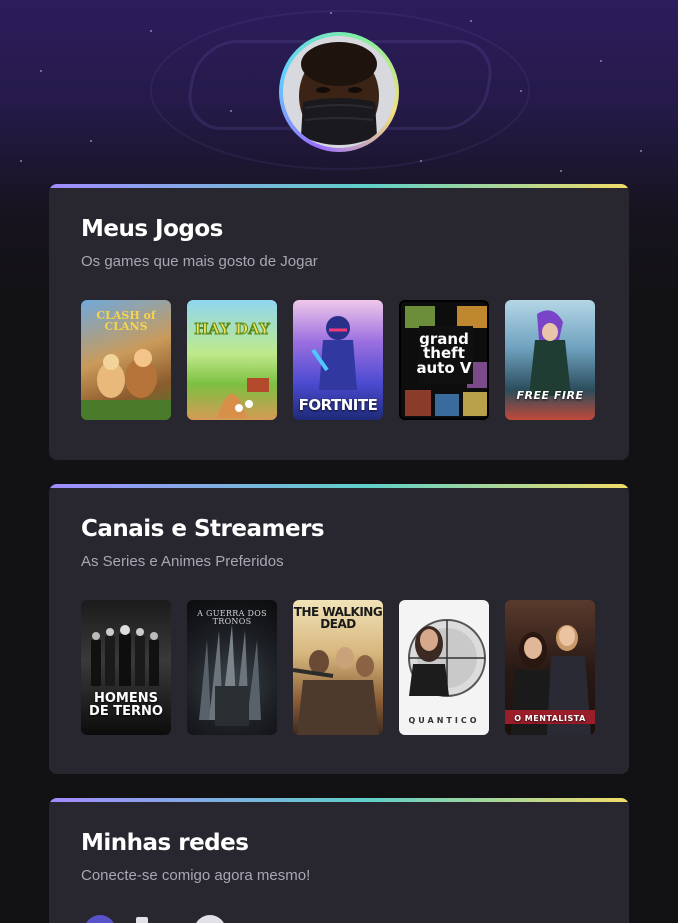 This screenshot has height=923, width=678. I want to click on hay-day-cover-icon, so click(243, 398).